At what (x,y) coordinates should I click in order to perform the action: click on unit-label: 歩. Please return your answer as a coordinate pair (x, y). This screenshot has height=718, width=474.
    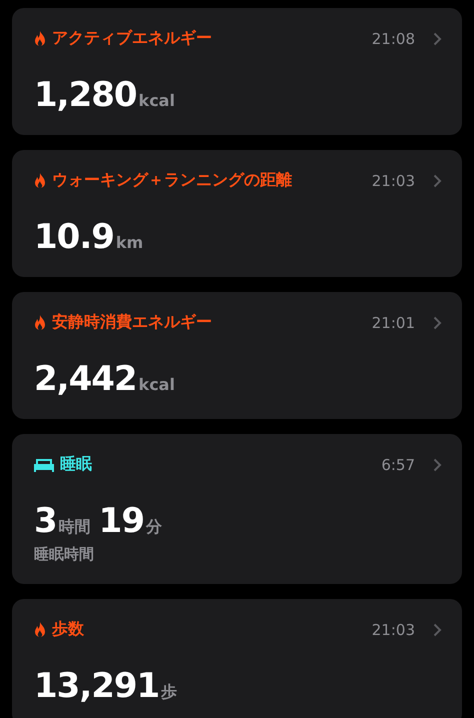
    Looking at the image, I should click on (169, 692).